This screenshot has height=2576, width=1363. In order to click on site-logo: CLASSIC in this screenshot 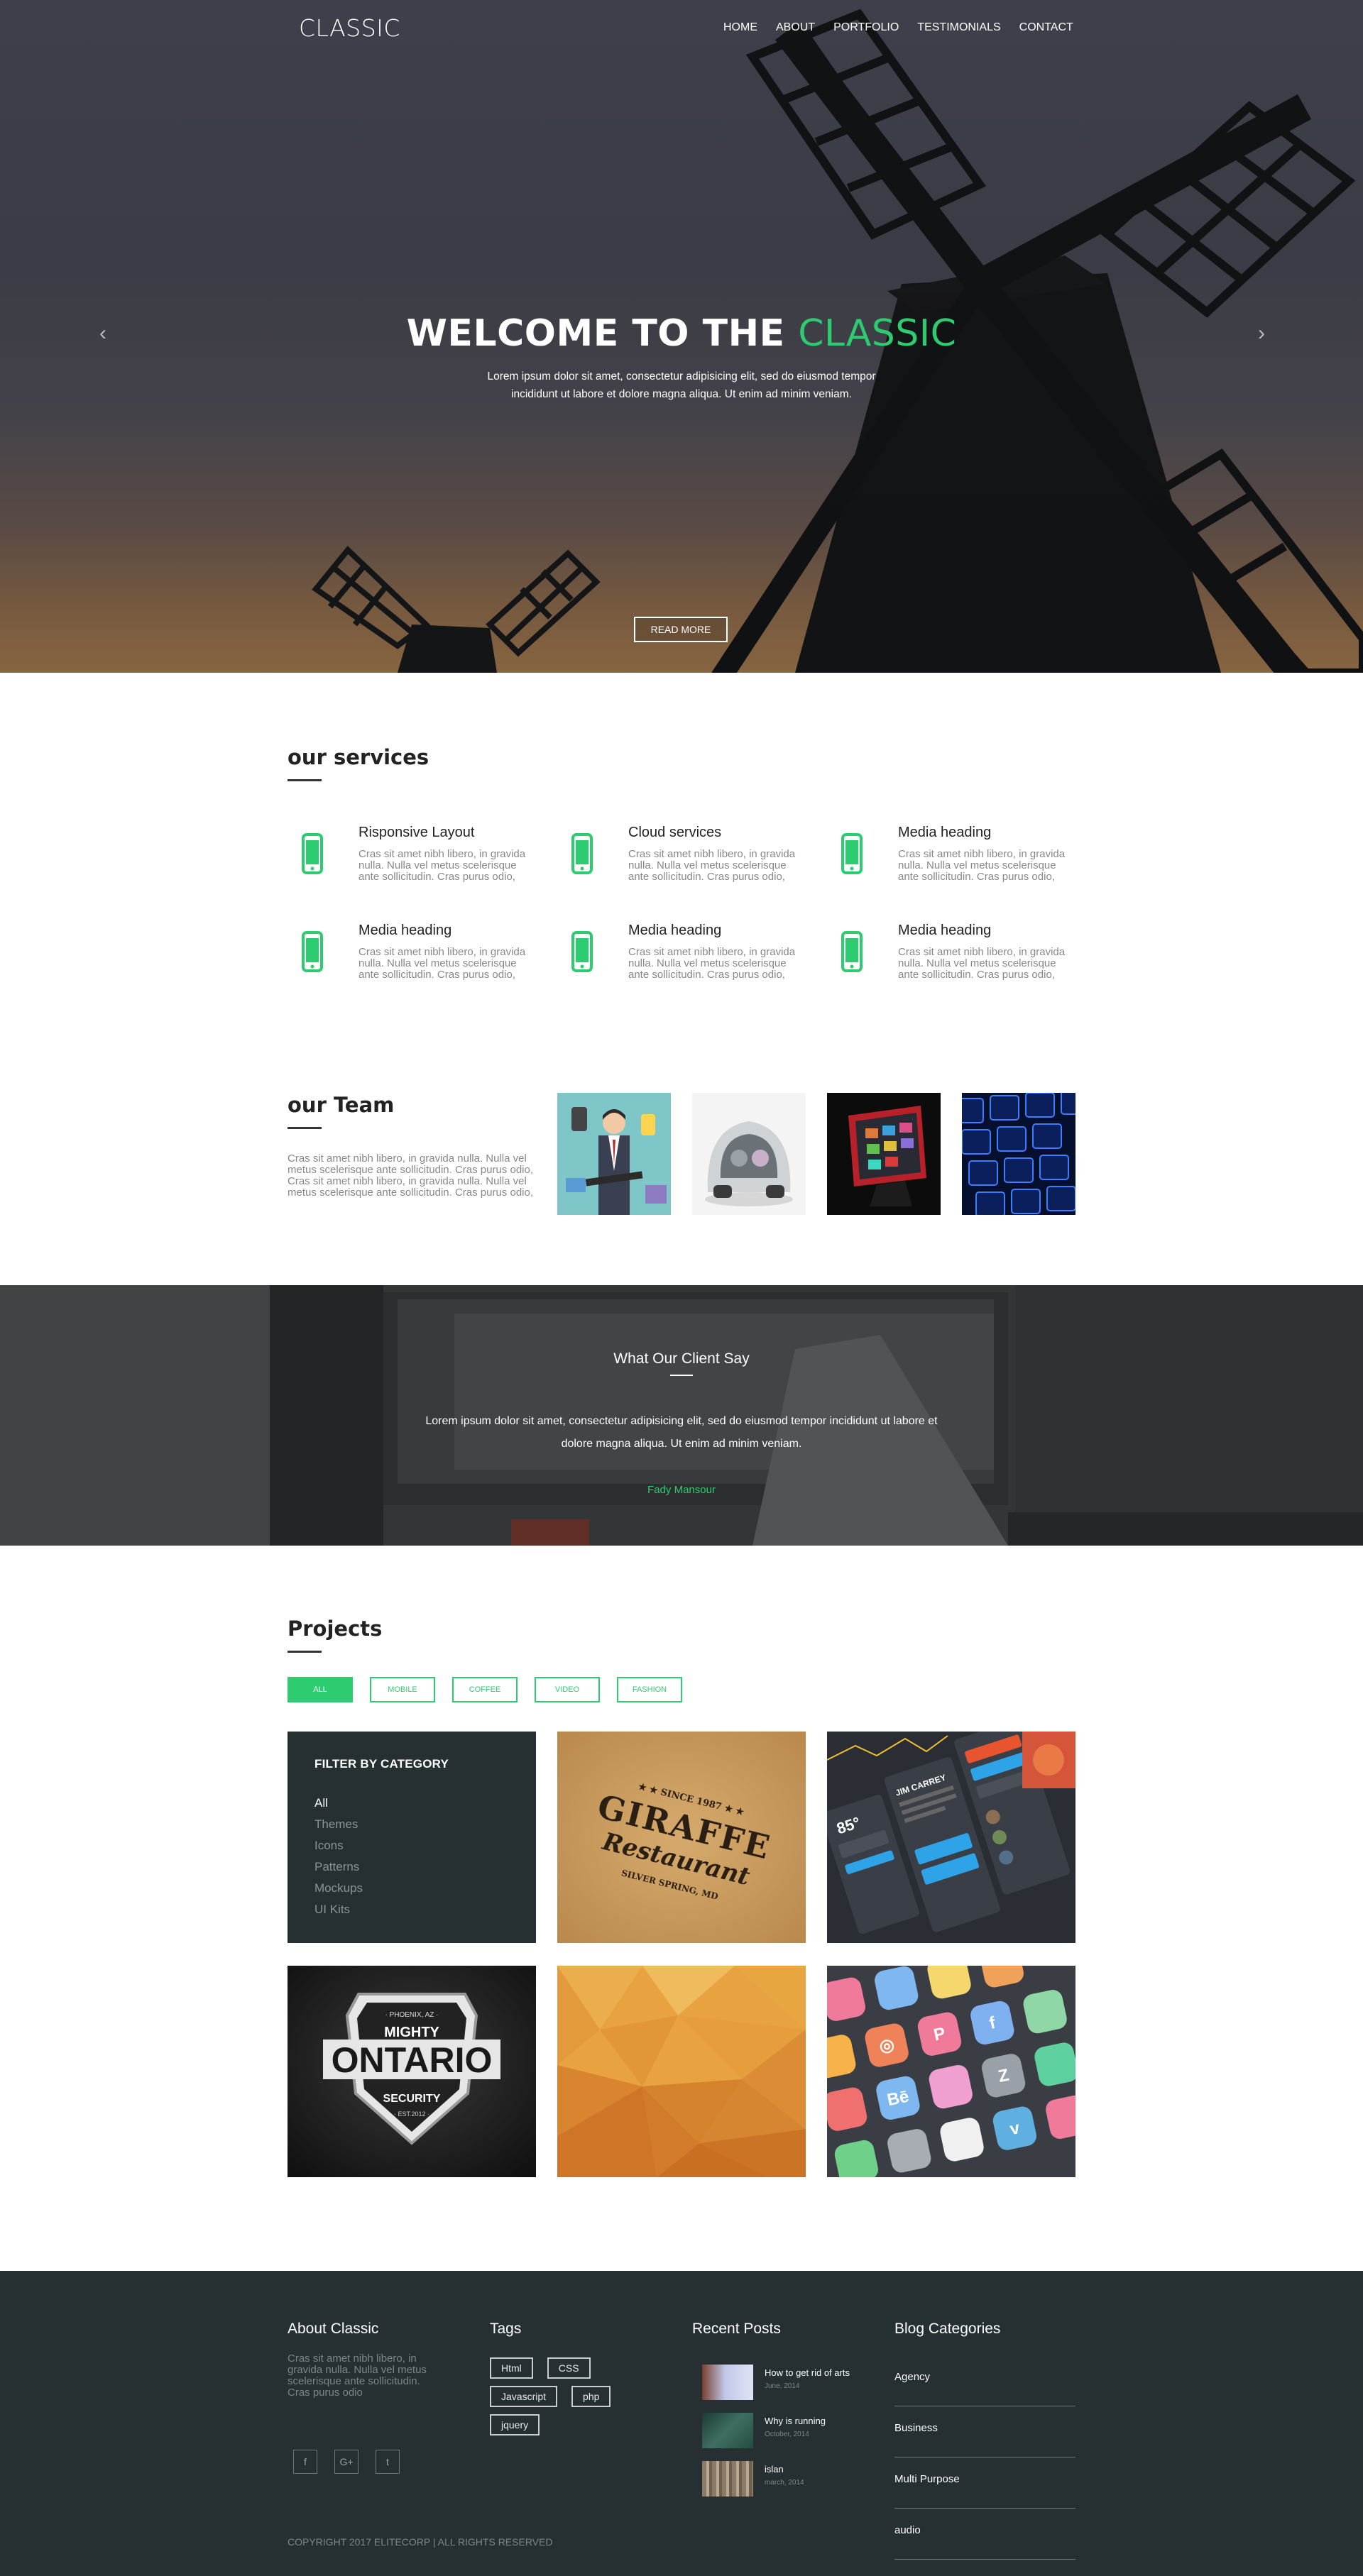, I will do `click(349, 28)`.